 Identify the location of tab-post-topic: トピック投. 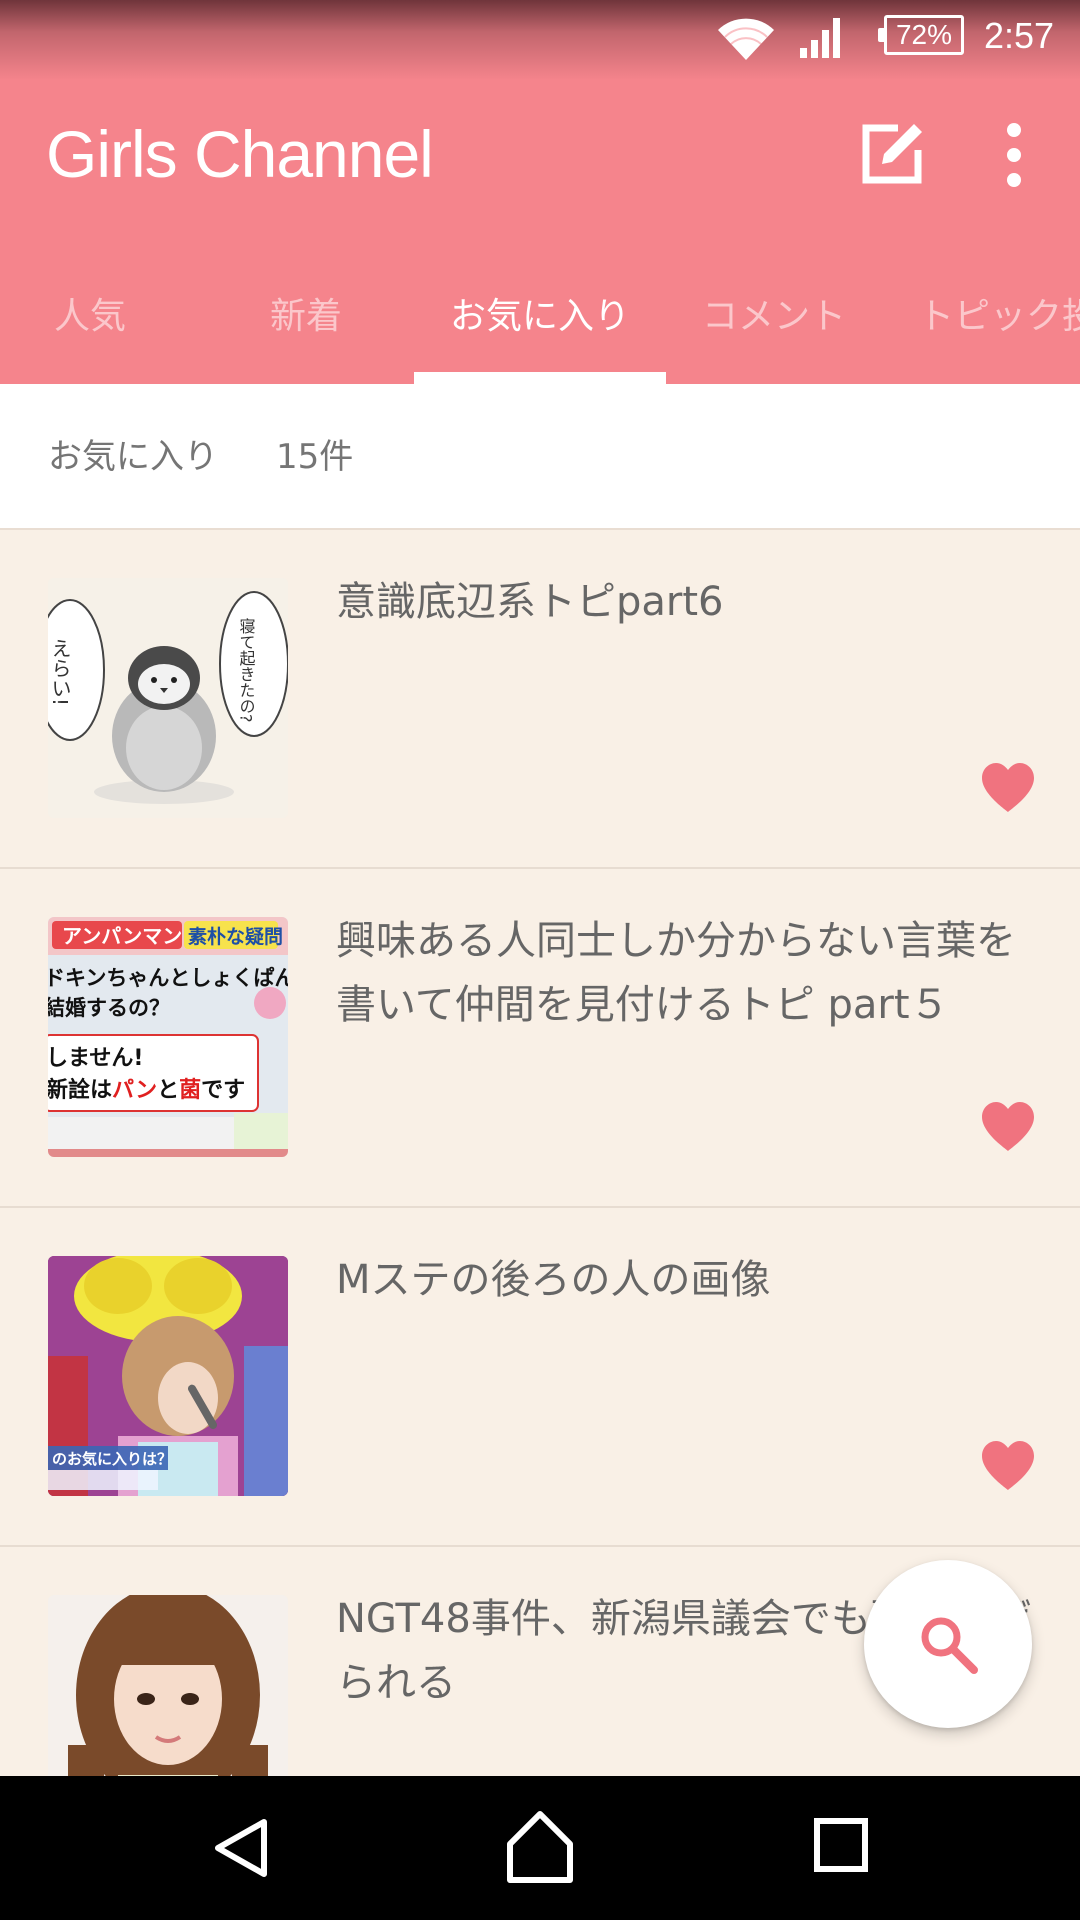
(999, 317).